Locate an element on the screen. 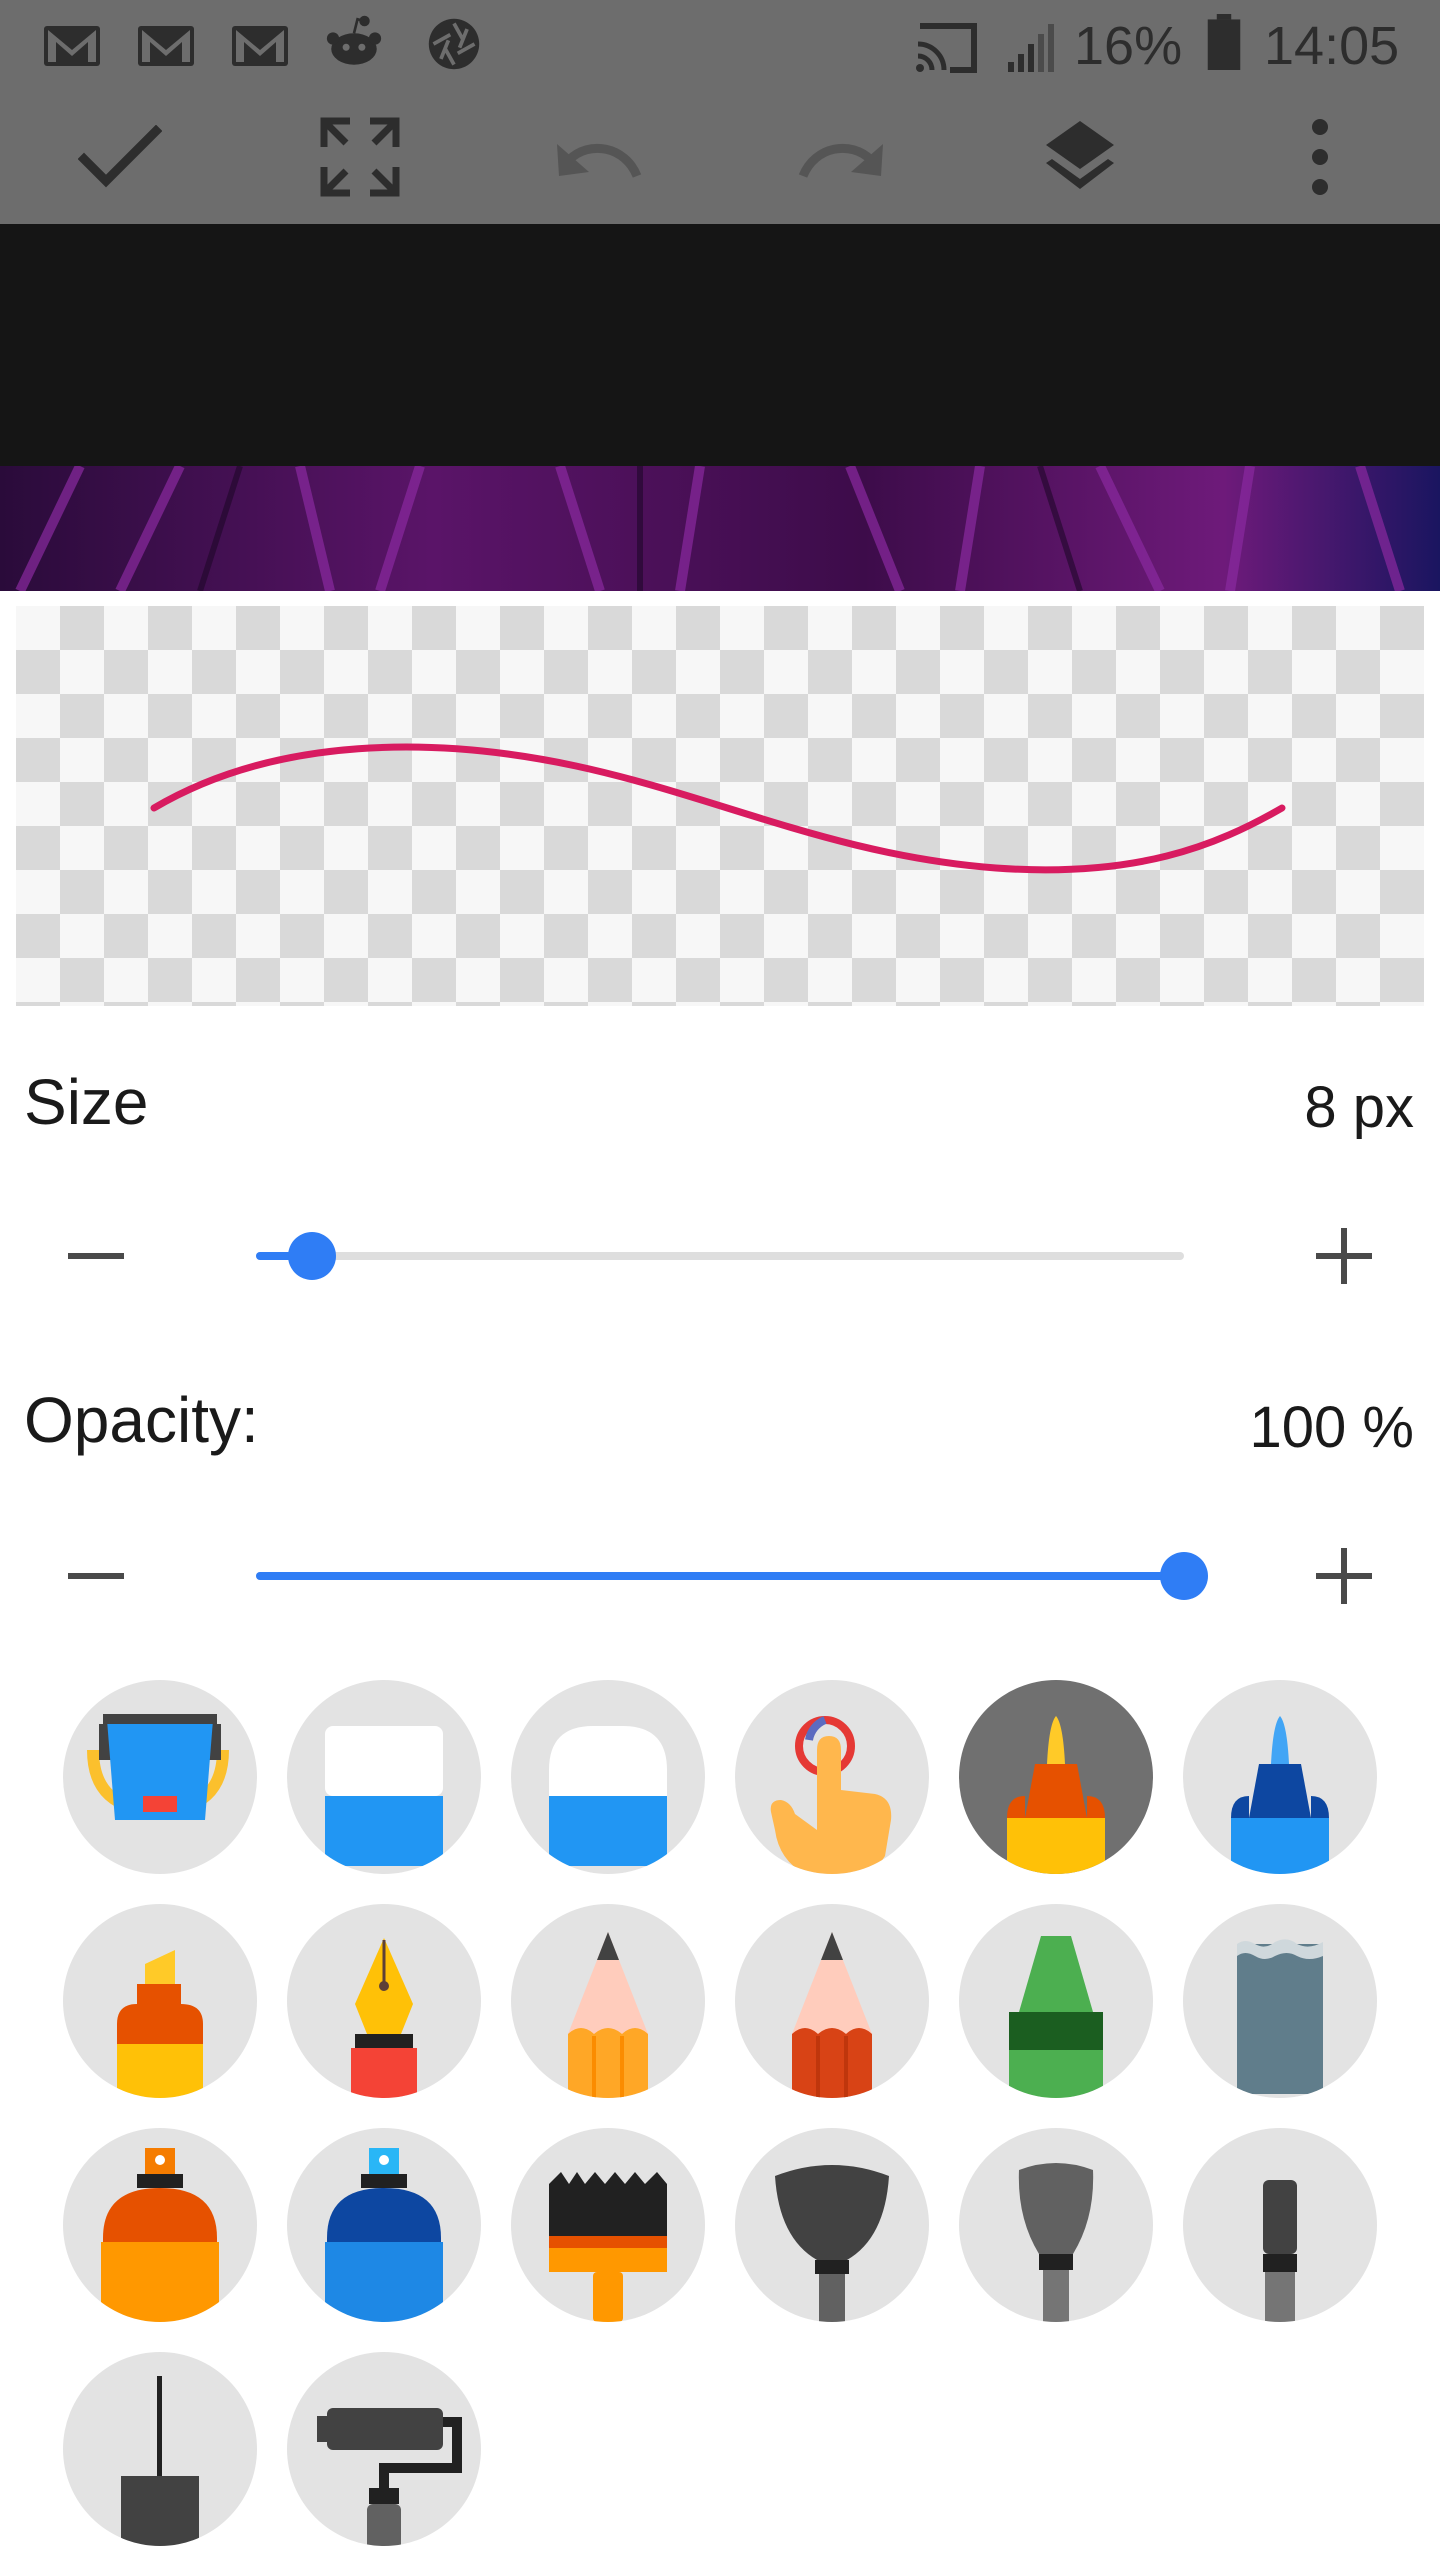 The image size is (1440, 2560). marker-blue-icon is located at coordinates (1280, 1795).